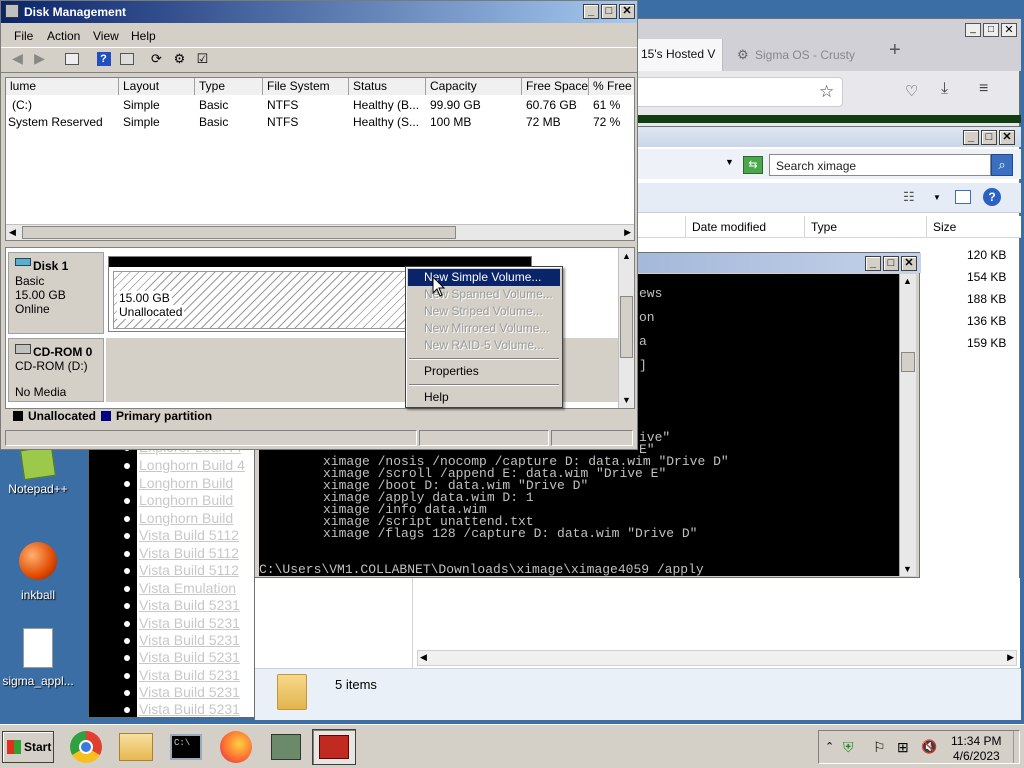  I want to click on explorer-close-button: ✕, so click(1007, 137).